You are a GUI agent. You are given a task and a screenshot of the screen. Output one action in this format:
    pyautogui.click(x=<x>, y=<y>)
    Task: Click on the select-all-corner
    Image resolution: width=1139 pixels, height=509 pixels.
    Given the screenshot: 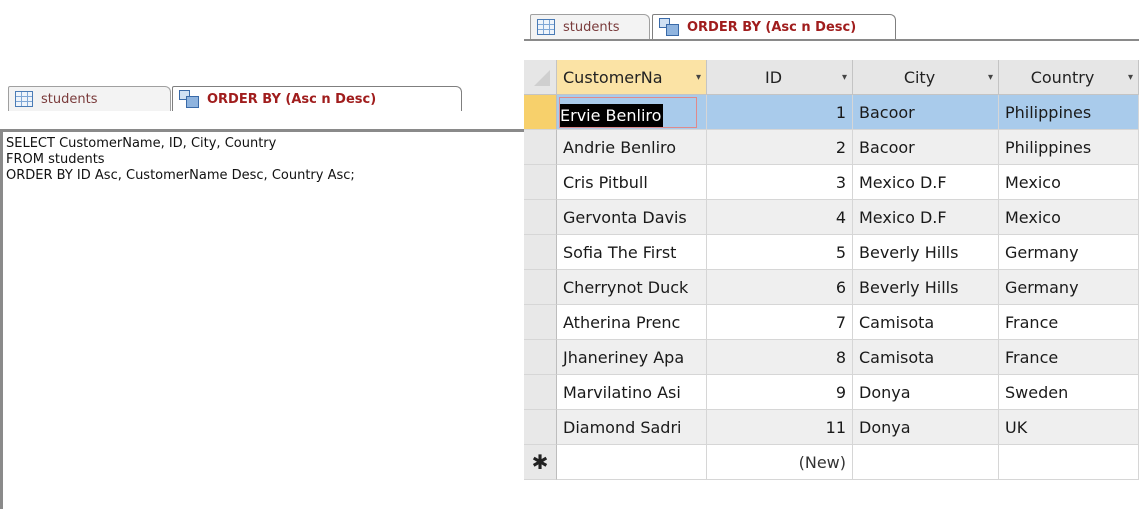 What is the action you would take?
    pyautogui.click(x=540, y=77)
    